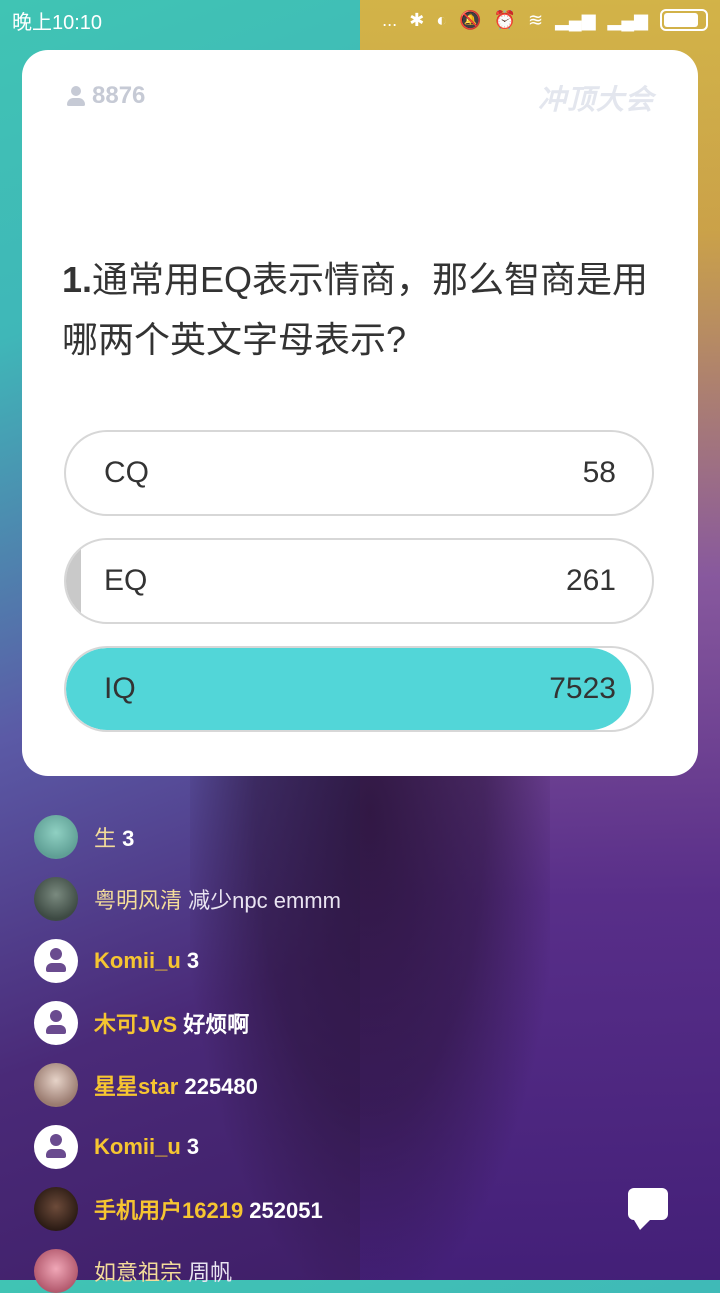 The width and height of the screenshot is (720, 1293). Describe the element at coordinates (120, 688) in the screenshot. I see `option-label: IQ` at that location.